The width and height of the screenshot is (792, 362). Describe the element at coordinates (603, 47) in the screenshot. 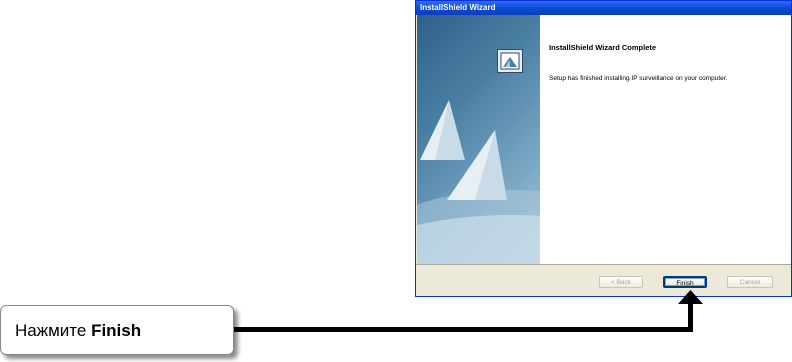

I see `wizard-complete-heading: InstallShield Wizard Complete` at that location.